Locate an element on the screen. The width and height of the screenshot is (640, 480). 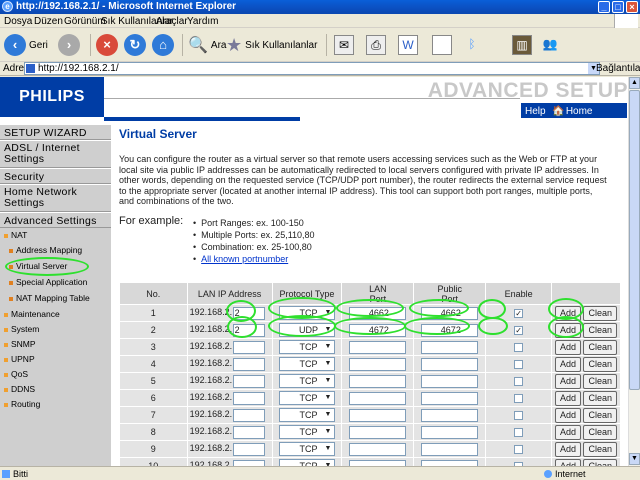
address-input: http://192.168.2.1/ is located at coordinates (312, 68).